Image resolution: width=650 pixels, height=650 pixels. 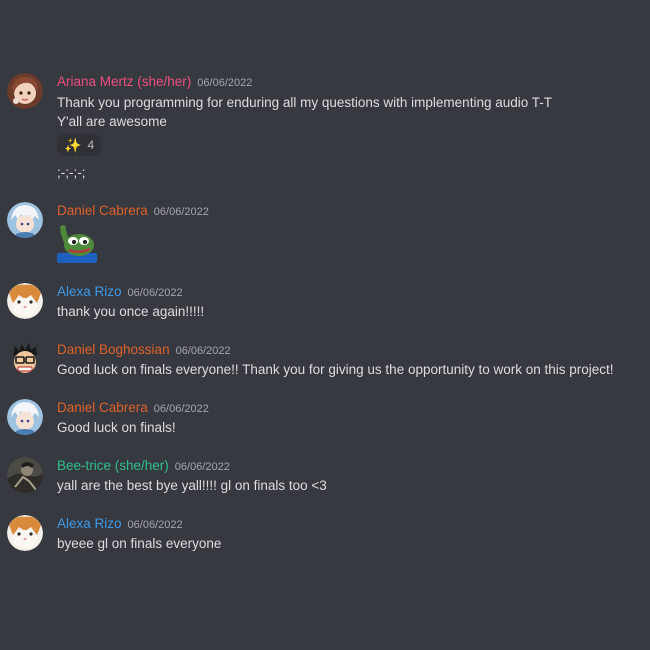 I want to click on message-header: Daniel Boghossian 06/06/2022, so click(x=144, y=350).